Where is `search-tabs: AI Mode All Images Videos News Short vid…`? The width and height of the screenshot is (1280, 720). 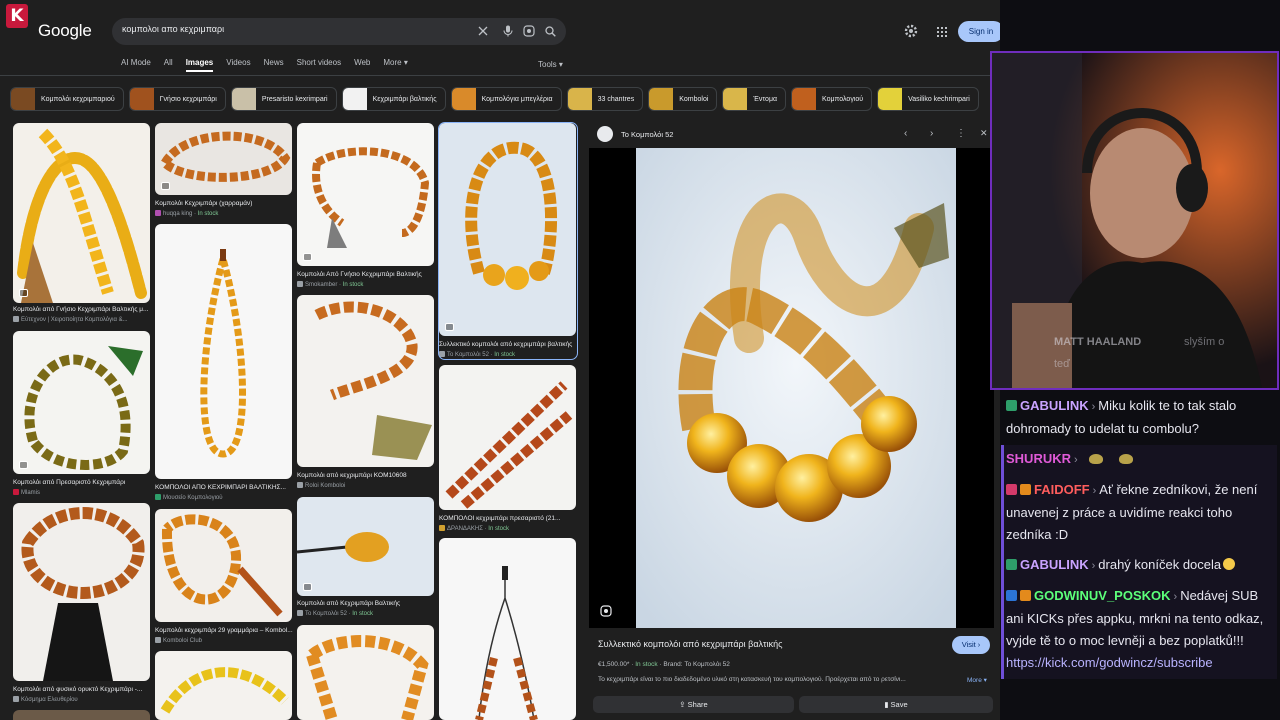 search-tabs: AI Mode All Images Videos News Short vid… is located at coordinates (271, 65).